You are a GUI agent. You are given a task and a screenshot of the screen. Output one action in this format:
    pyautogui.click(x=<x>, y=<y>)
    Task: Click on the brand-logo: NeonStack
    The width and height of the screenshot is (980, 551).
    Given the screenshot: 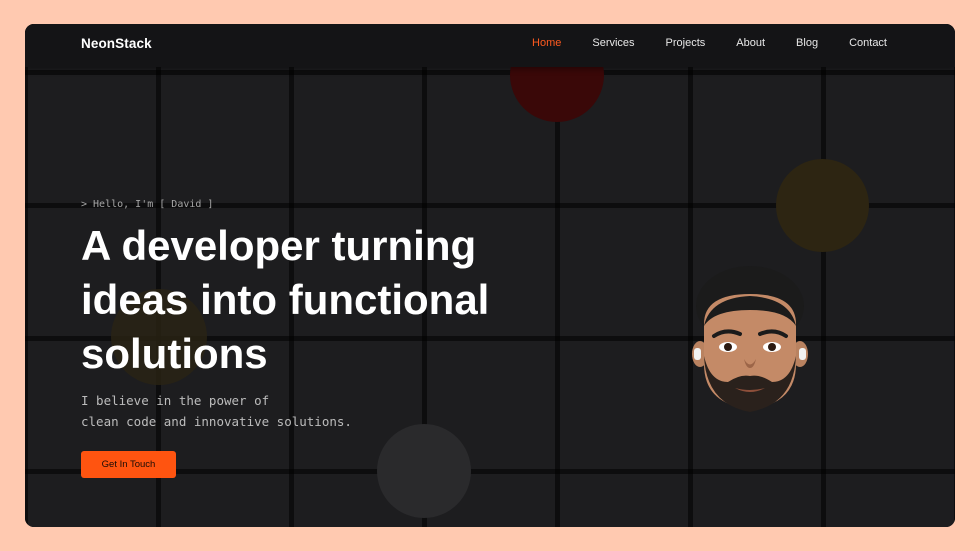 What is the action you would take?
    pyautogui.click(x=116, y=43)
    